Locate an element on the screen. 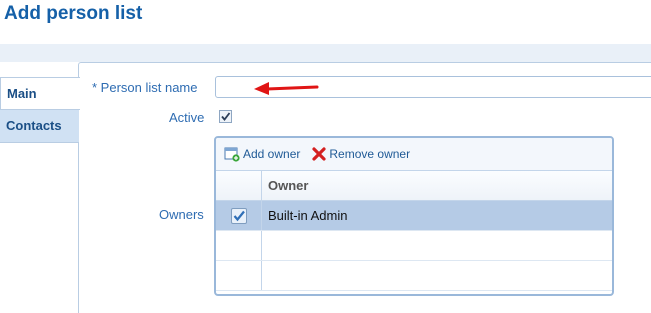  remove-owner-label: Remove owner is located at coordinates (370, 154).